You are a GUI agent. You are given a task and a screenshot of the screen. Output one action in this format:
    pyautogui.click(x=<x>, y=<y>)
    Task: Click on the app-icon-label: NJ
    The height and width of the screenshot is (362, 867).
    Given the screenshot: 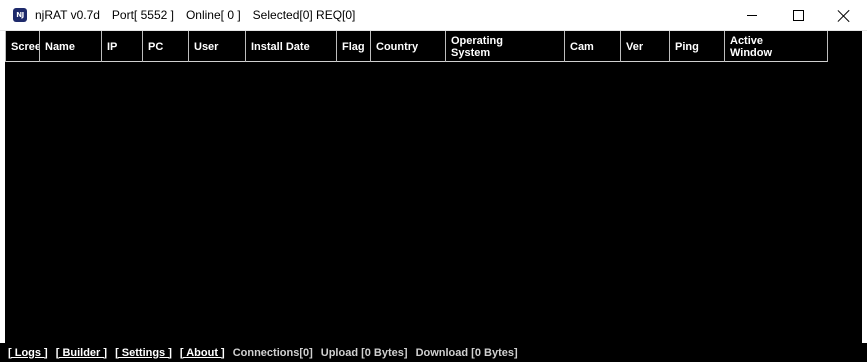 What is the action you would take?
    pyautogui.click(x=20, y=15)
    